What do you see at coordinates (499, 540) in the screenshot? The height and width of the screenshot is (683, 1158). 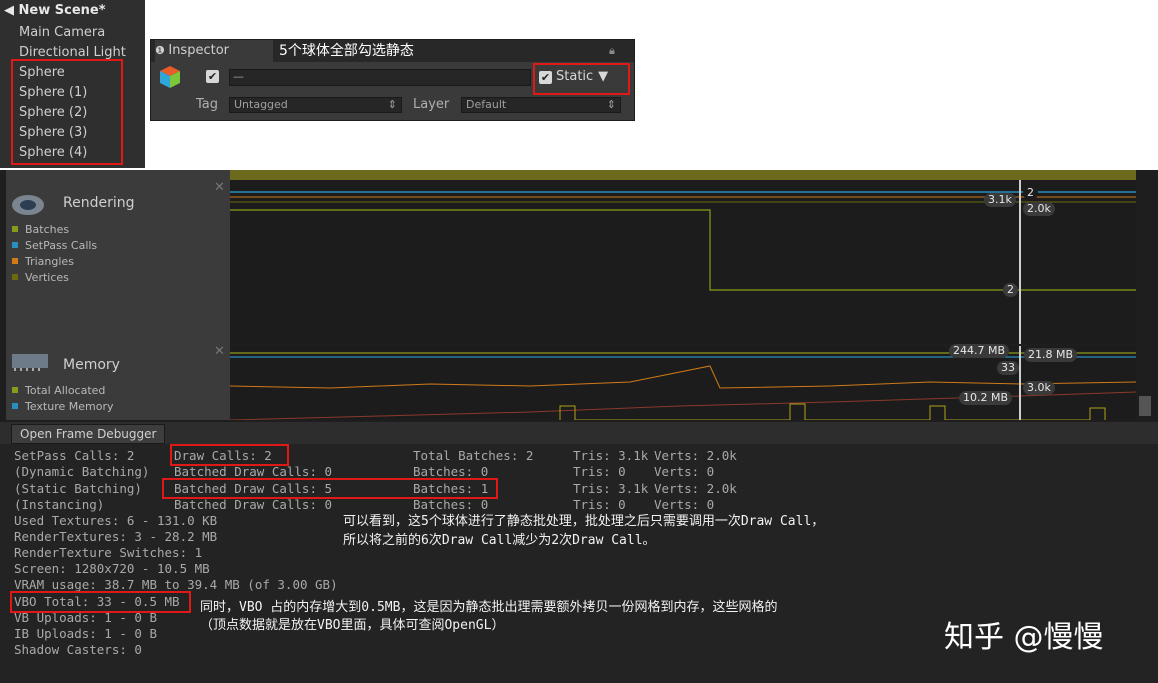 I see `note-line-2: 所以将之前的6次Draw Call减少为2次Draw Call。` at bounding box center [499, 540].